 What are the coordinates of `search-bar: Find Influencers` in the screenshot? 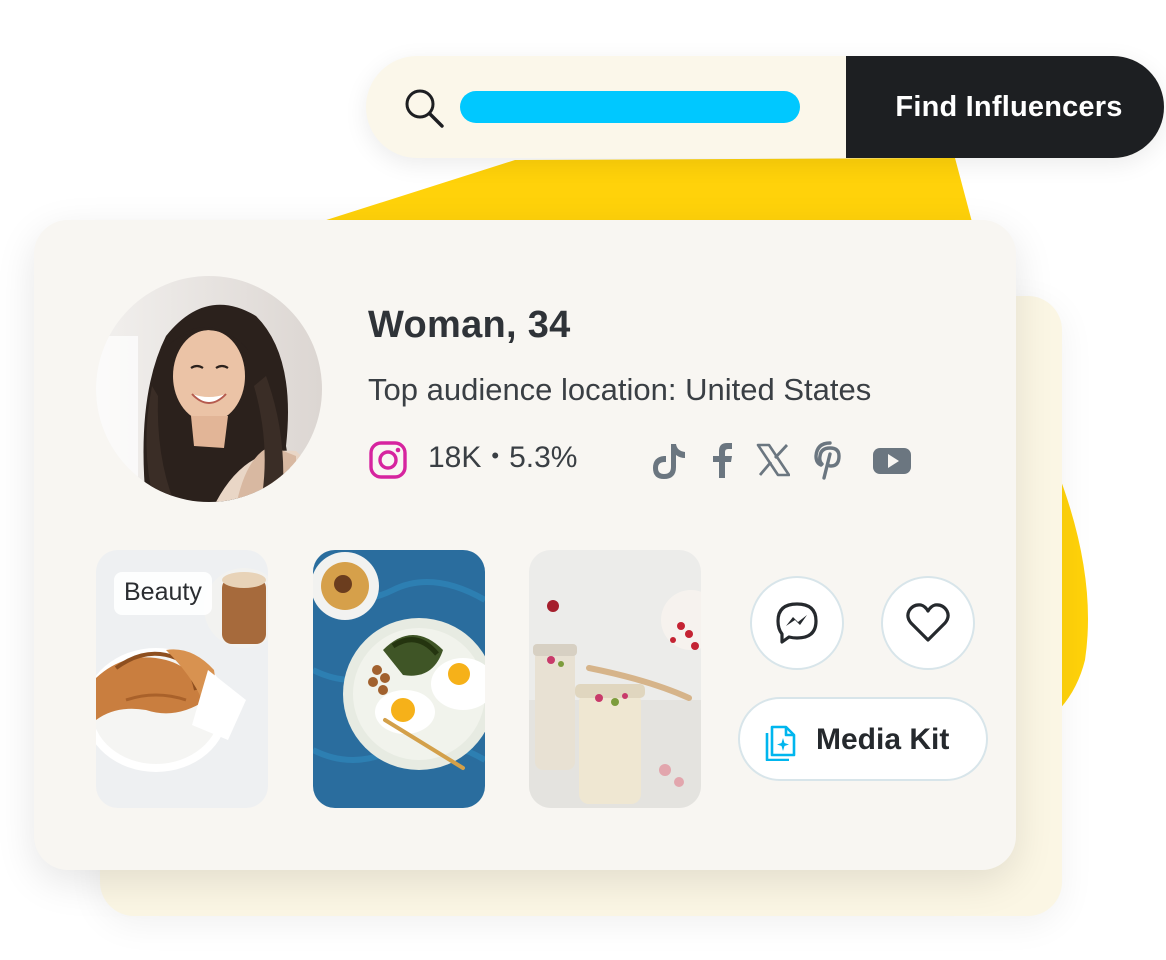 It's located at (765, 107).